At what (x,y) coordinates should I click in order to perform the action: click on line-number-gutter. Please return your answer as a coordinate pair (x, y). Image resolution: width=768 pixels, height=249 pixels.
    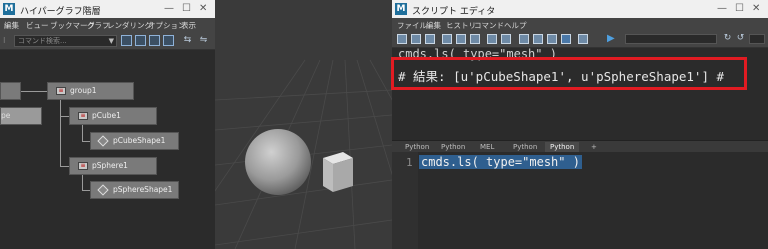
    Looking at the image, I should click on (405, 200).